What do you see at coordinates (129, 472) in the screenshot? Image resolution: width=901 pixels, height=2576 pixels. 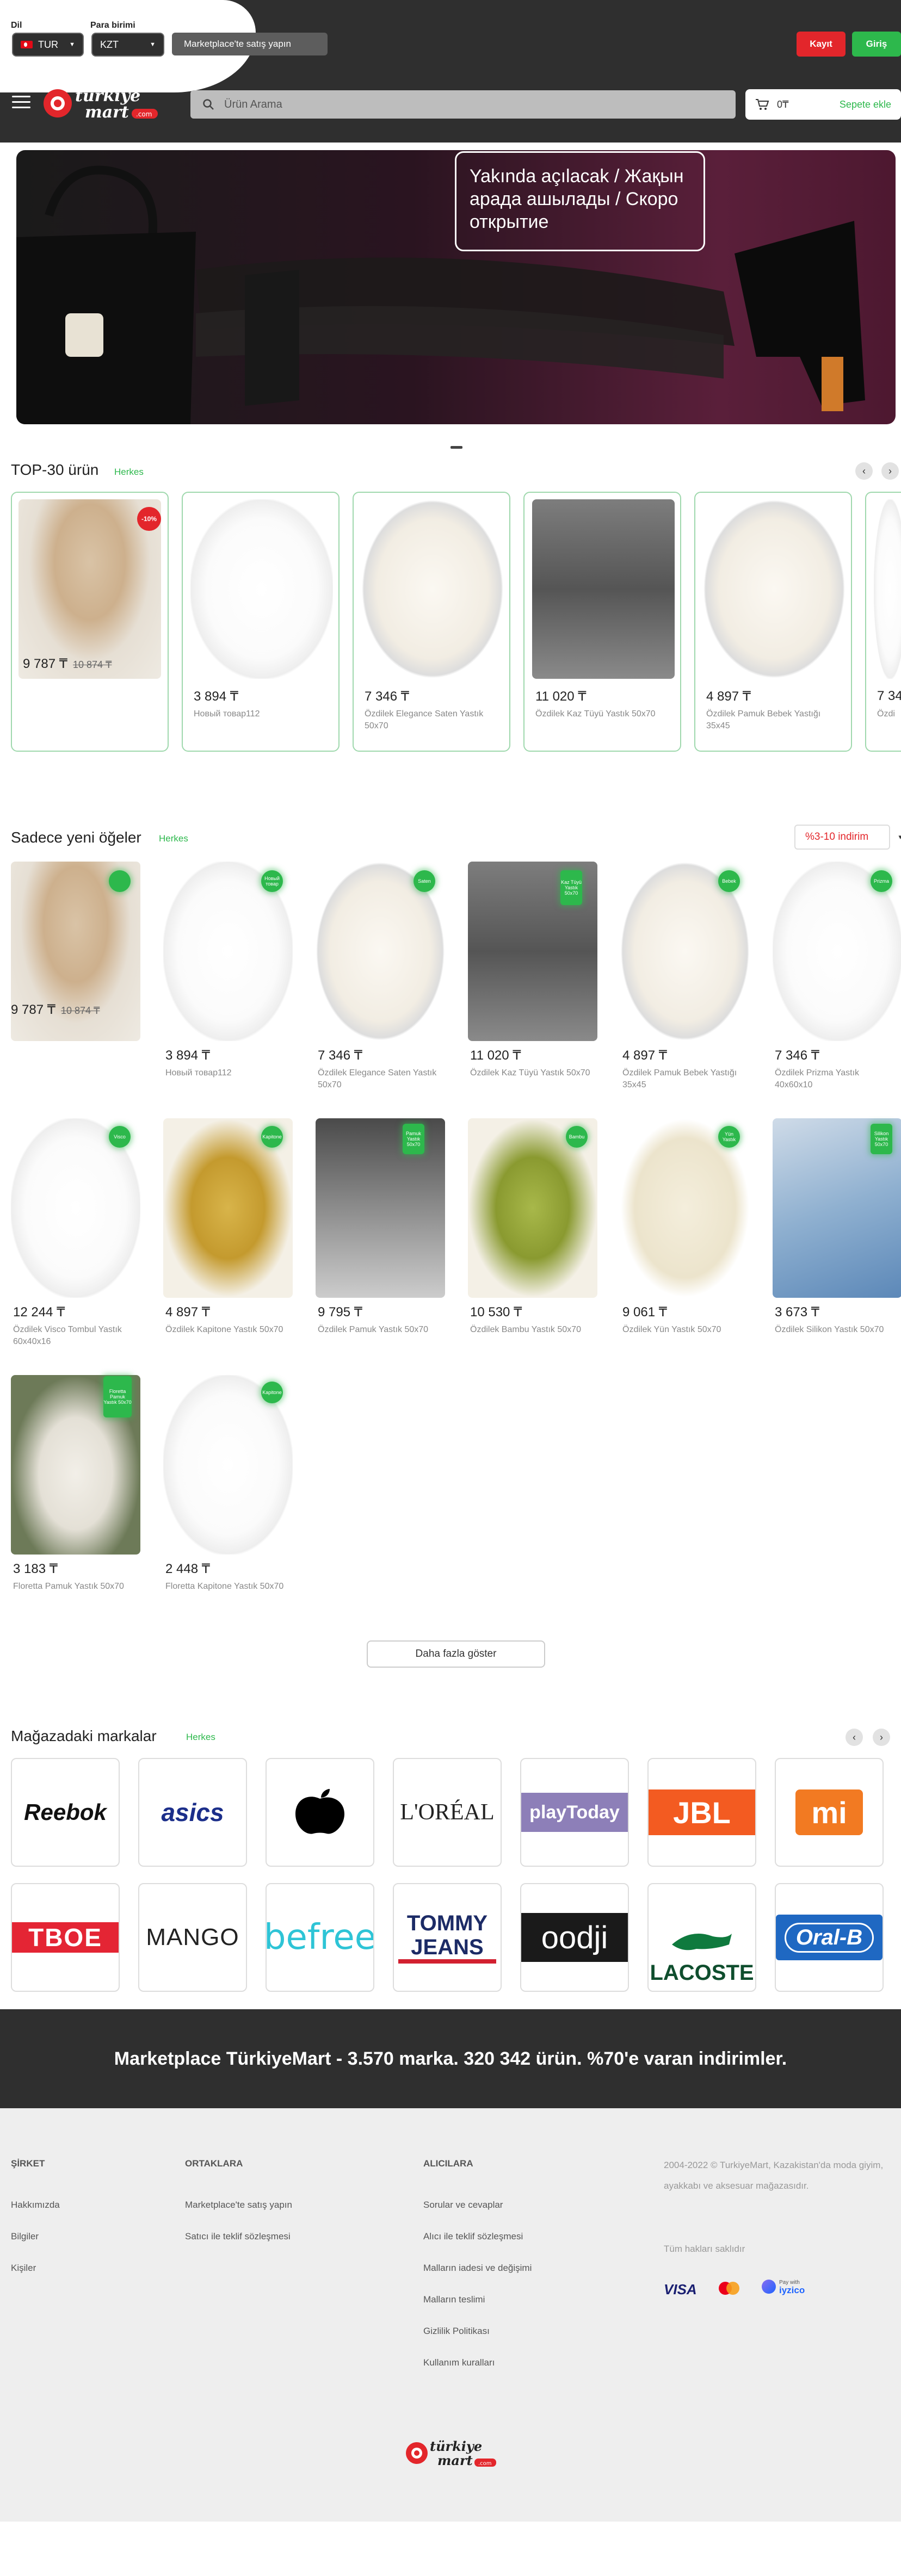 I see `top30-all-link: Herkes` at bounding box center [129, 472].